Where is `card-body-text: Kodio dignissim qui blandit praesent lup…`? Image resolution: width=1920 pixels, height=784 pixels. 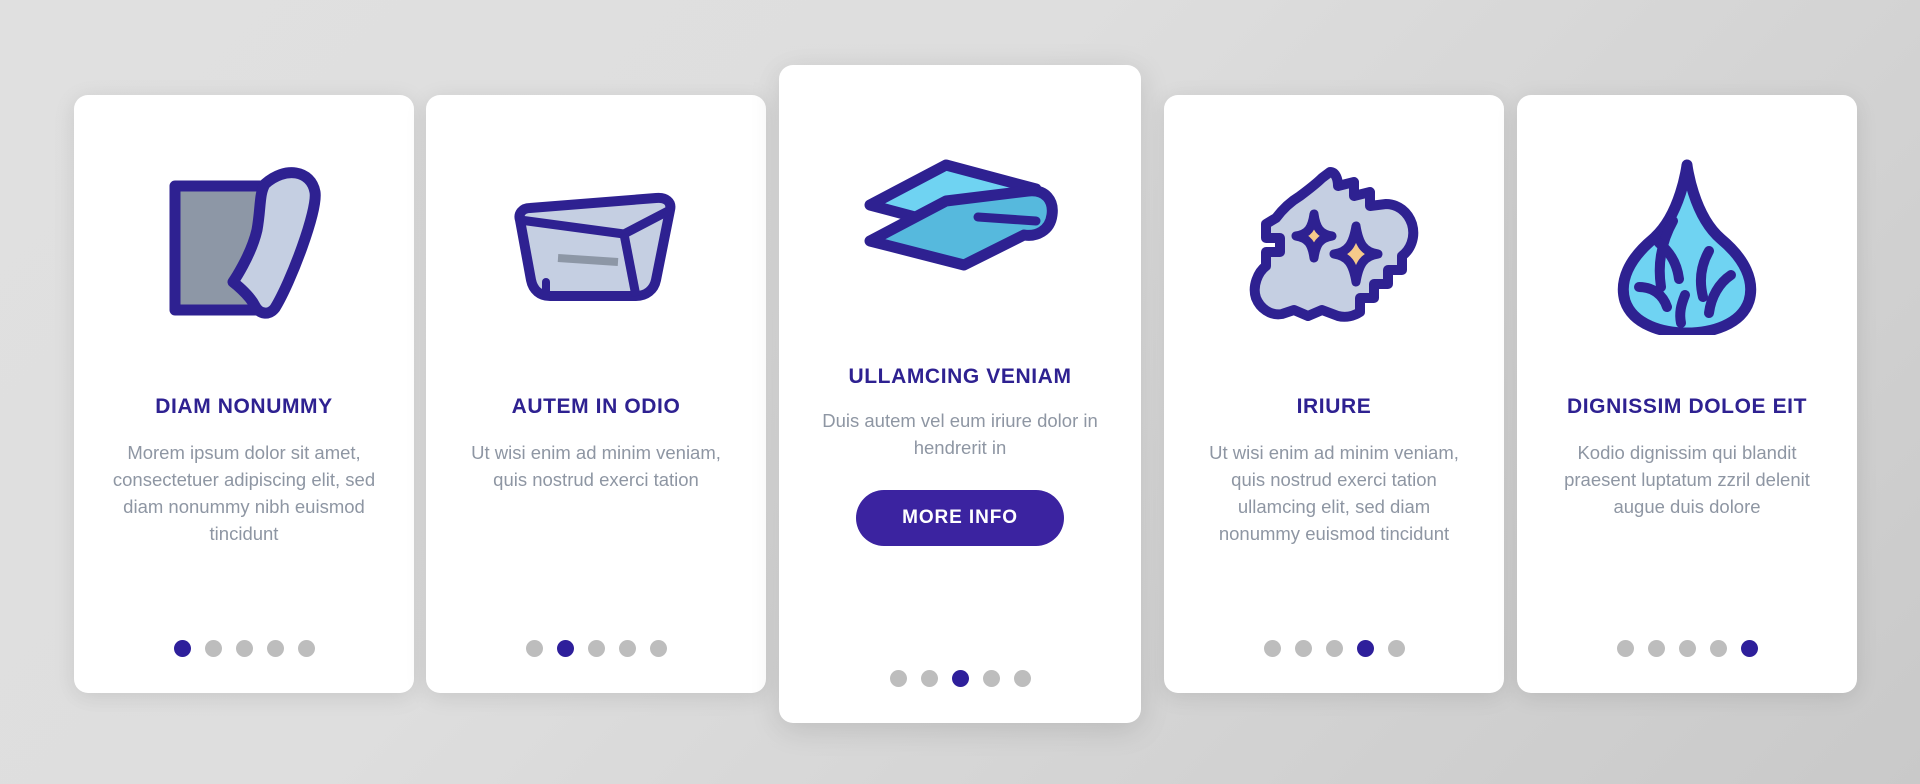 card-body-text: Kodio dignissim qui blandit praesent lup… is located at coordinates (1687, 479).